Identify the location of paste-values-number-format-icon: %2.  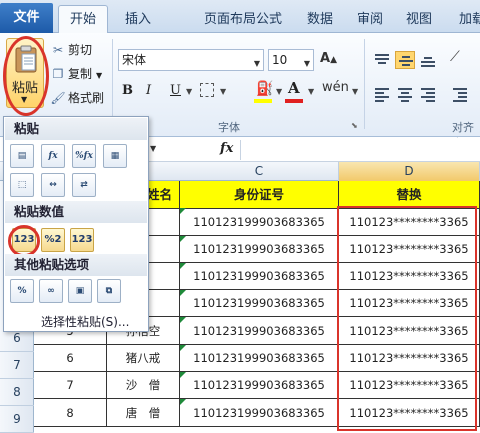
(53, 240).